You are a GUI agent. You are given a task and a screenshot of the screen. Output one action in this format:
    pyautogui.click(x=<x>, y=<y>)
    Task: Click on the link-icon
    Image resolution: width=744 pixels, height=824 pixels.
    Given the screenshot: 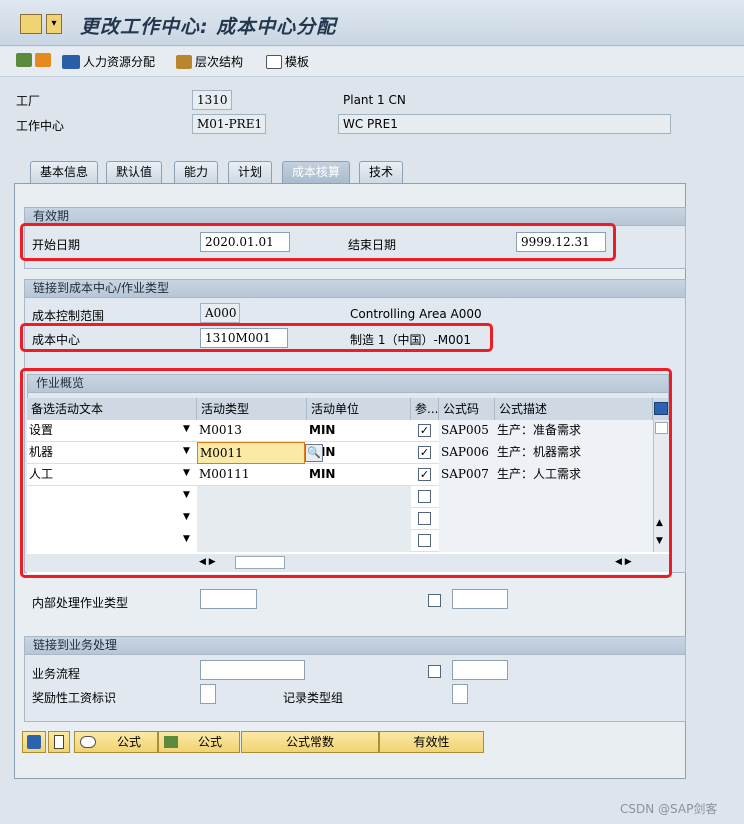 What is the action you would take?
    pyautogui.click(x=71, y=61)
    